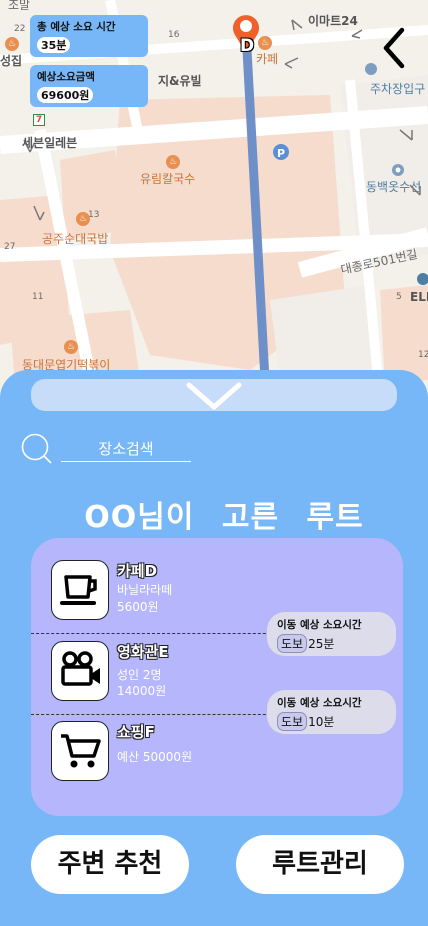 The height and width of the screenshot is (926, 428). What do you see at coordinates (19, 6) in the screenshot?
I see `map-label-store: 조말` at bounding box center [19, 6].